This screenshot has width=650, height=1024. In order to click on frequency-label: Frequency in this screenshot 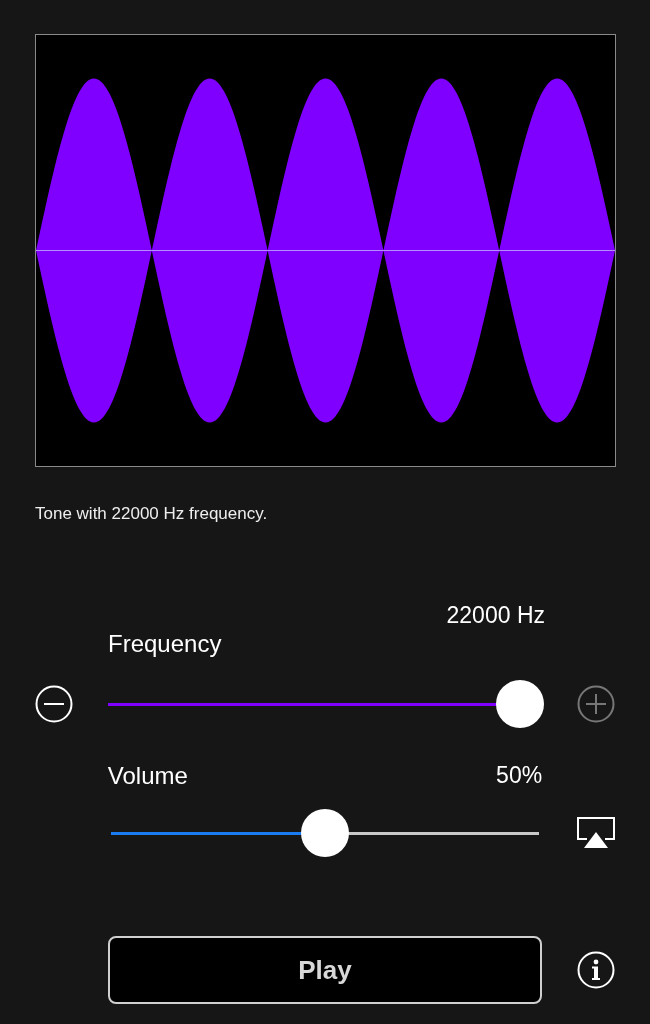, I will do `click(165, 643)`.